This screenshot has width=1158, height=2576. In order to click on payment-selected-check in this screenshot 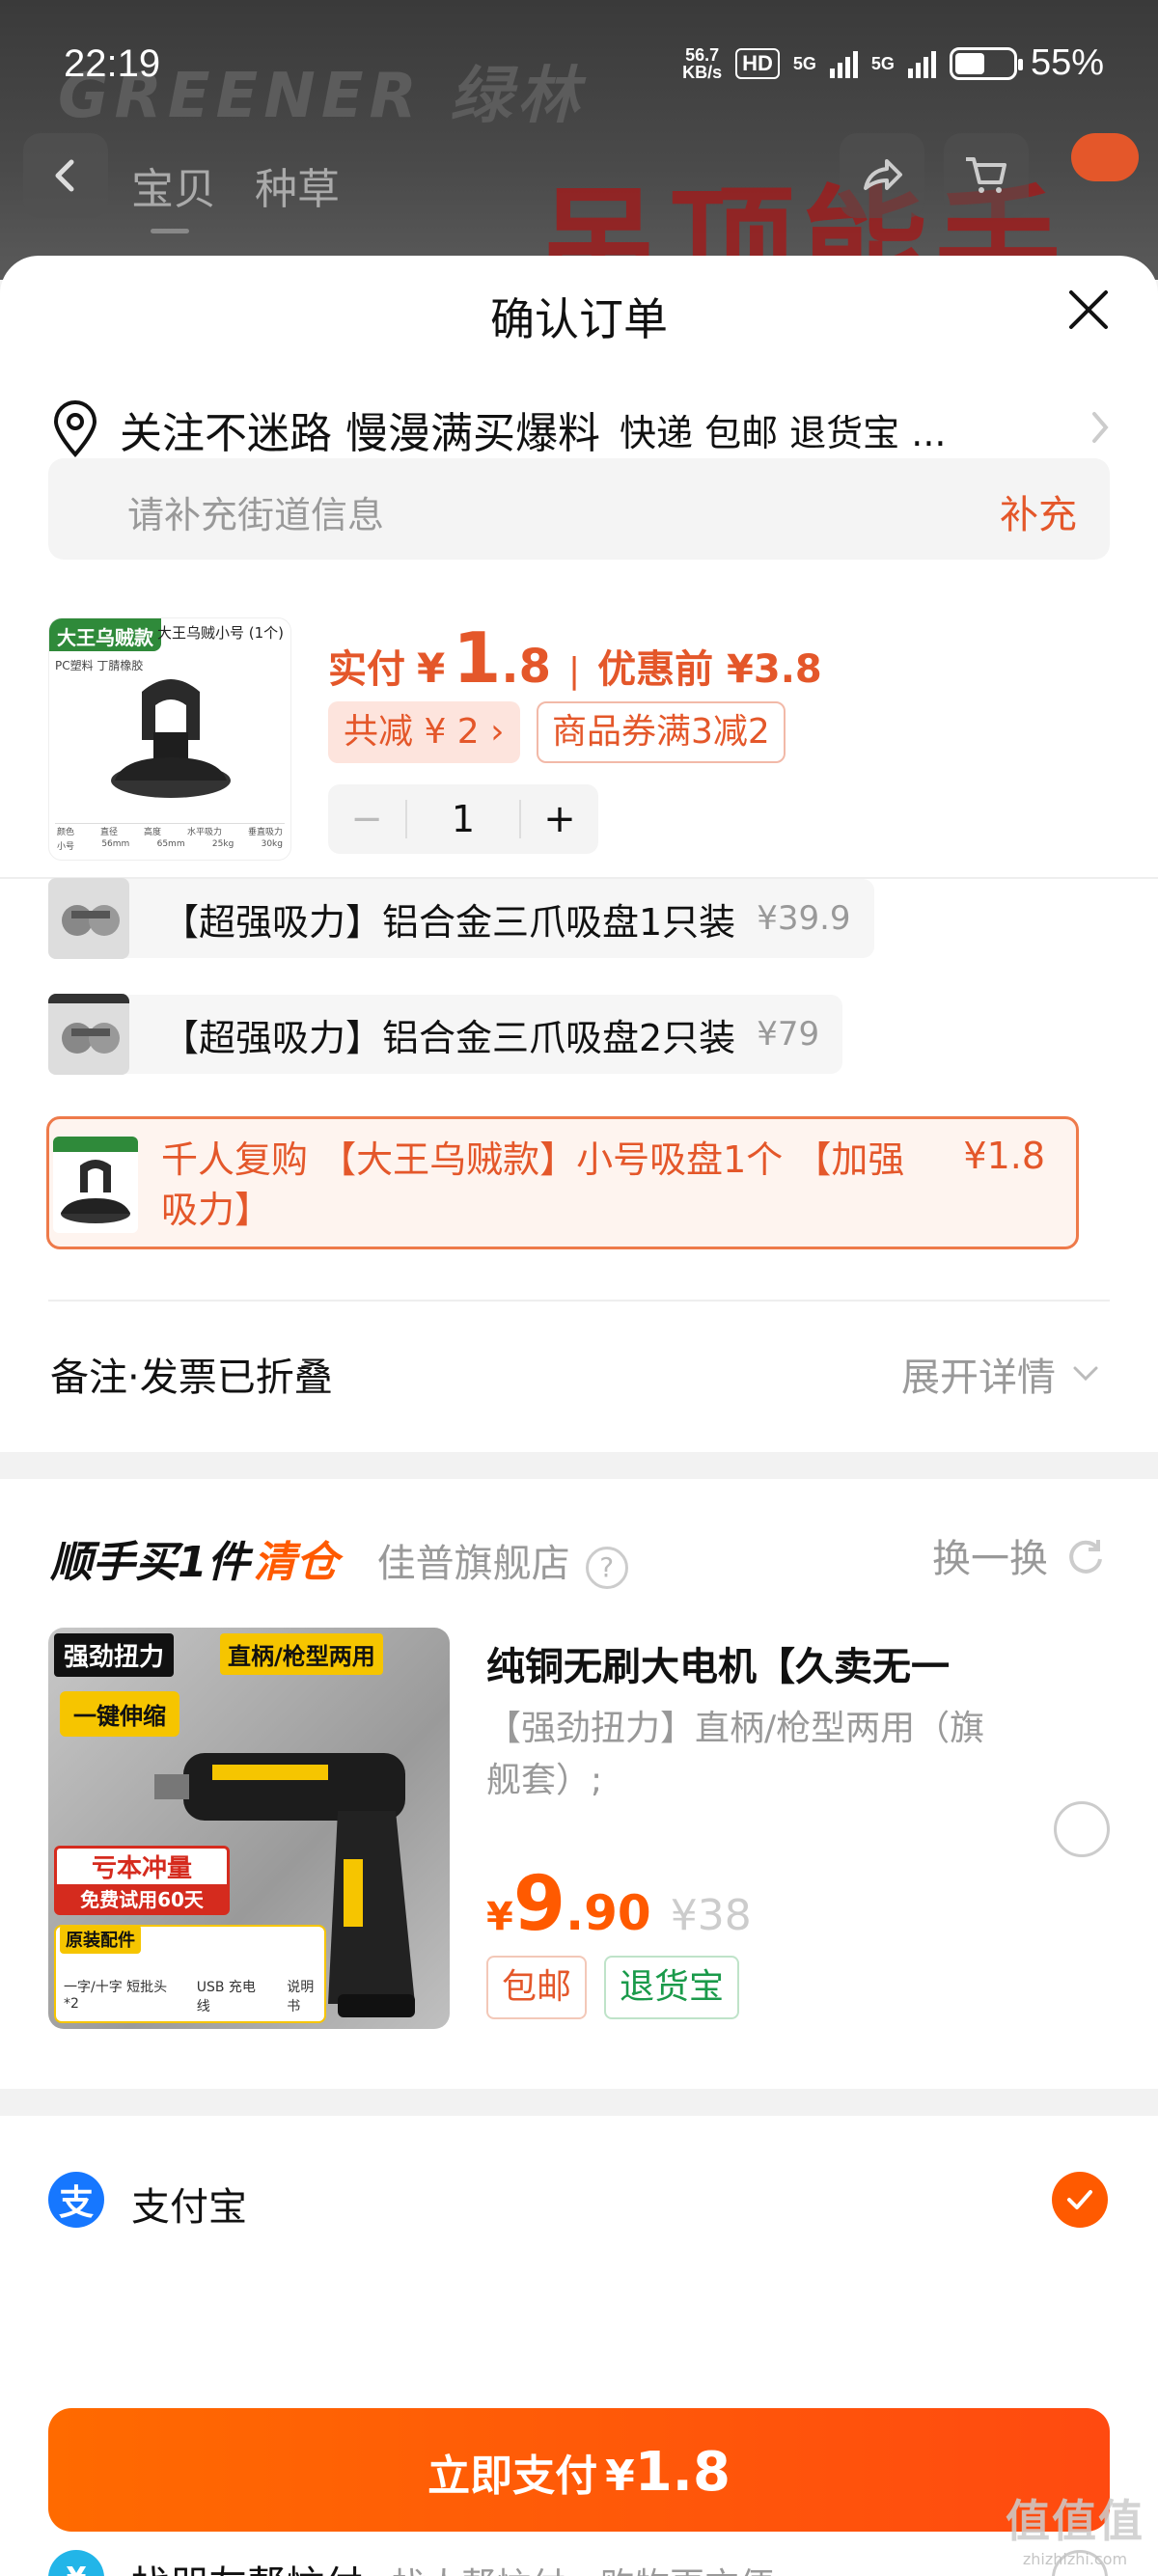, I will do `click(1080, 2200)`.